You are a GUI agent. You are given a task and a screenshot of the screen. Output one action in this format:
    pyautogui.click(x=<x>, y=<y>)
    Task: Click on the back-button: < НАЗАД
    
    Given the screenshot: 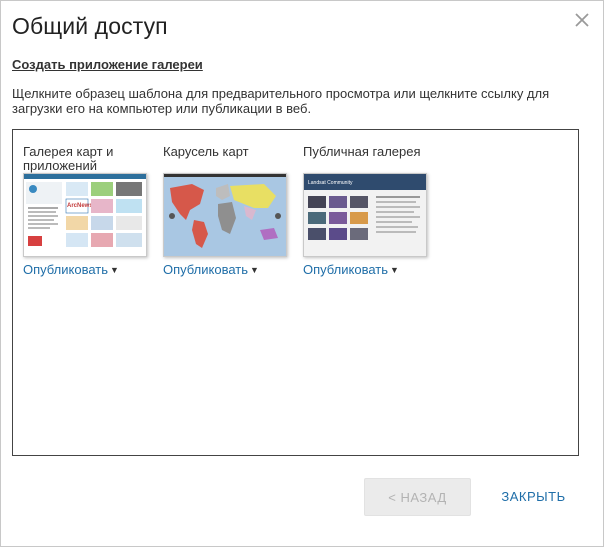 What is the action you would take?
    pyautogui.click(x=417, y=497)
    